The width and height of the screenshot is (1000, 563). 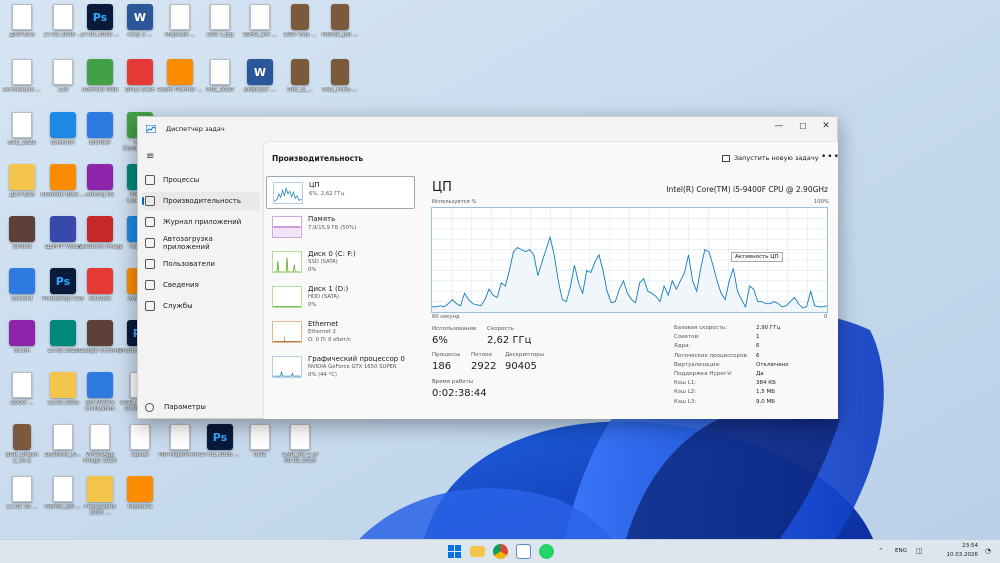 I want to click on desktop-icon: WhatsApp Image 2026, so click(x=100, y=448).